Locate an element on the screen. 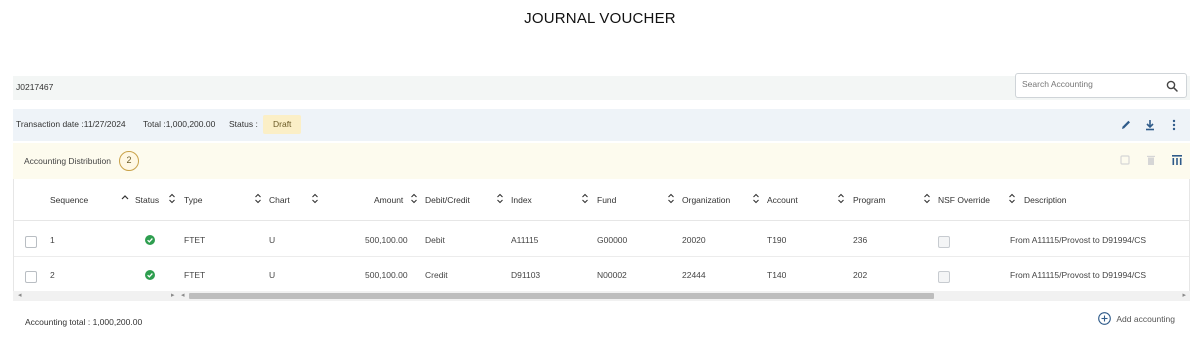  add-accounting-label: Add accounting is located at coordinates (1145, 318).